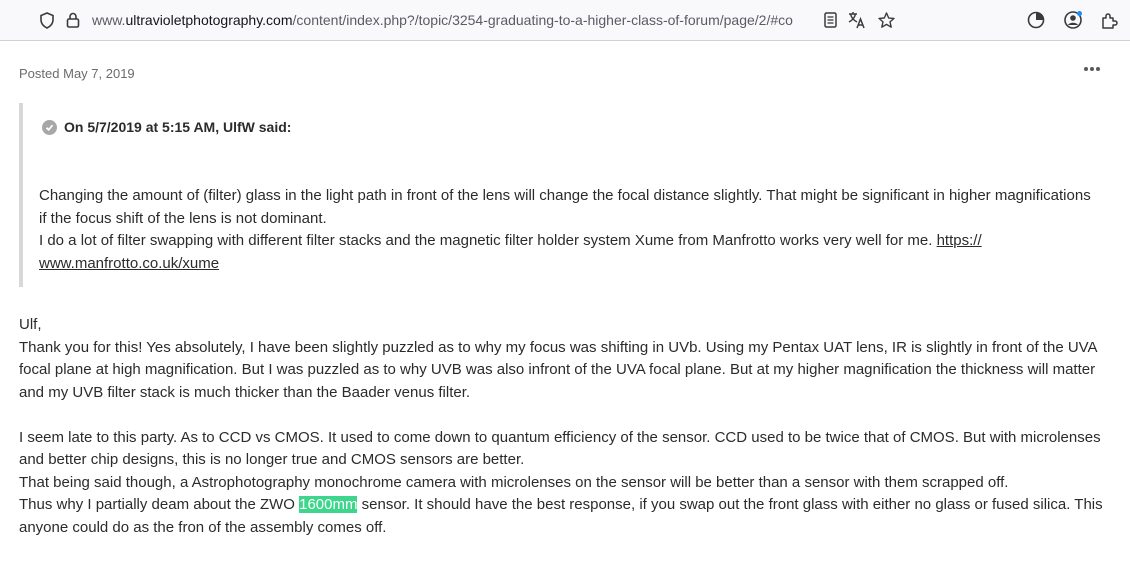 The width and height of the screenshot is (1130, 584). I want to click on manfrotto-link: https://, so click(959, 240).